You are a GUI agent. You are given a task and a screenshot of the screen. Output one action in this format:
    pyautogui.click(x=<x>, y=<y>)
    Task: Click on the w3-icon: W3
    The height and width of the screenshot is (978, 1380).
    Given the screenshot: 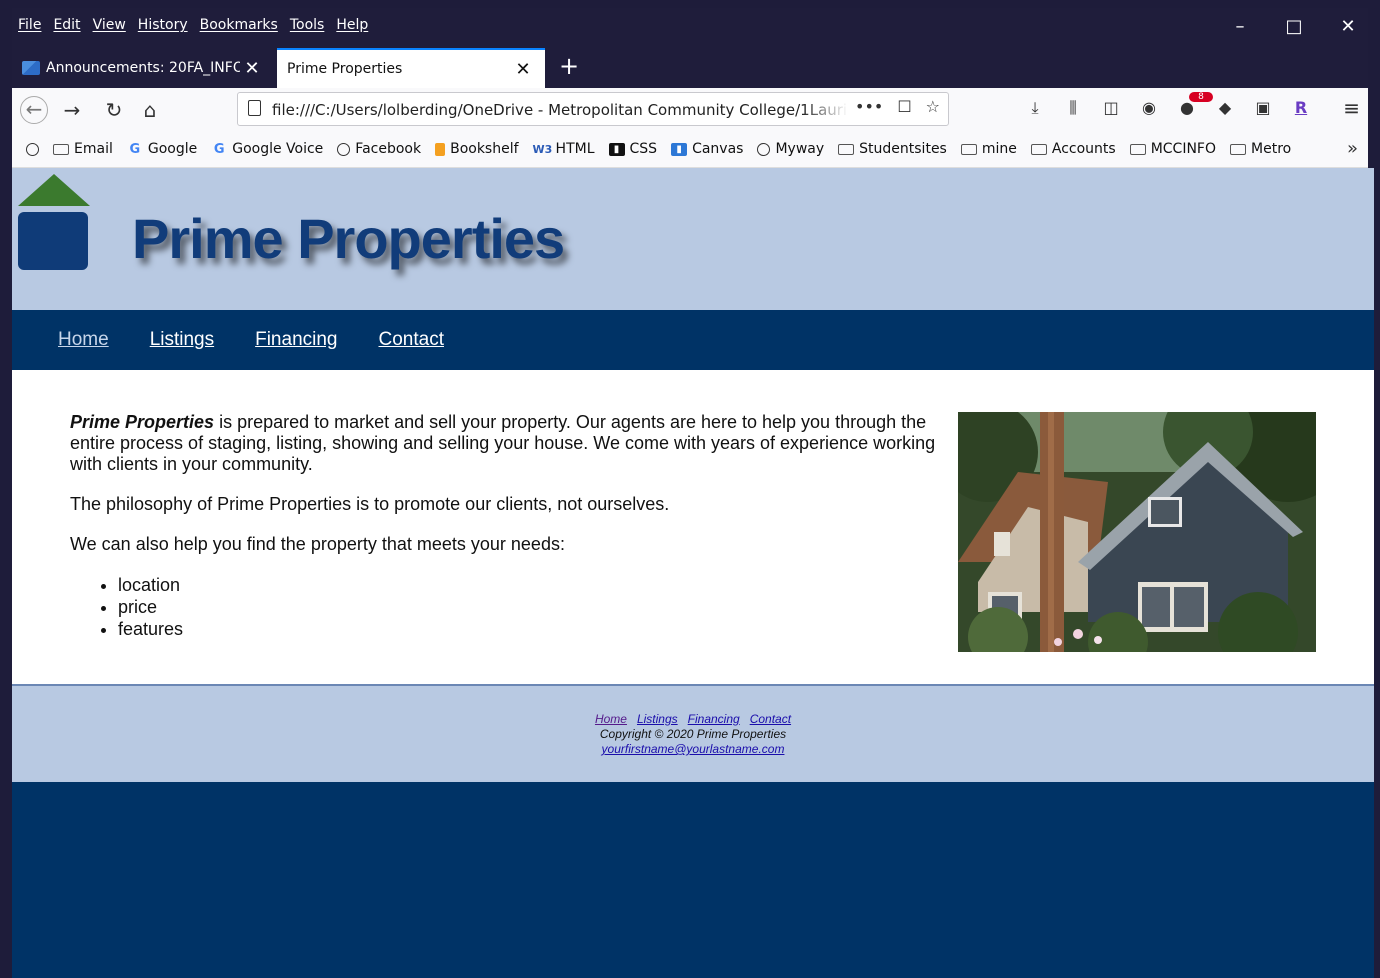 What is the action you would take?
    pyautogui.click(x=542, y=149)
    